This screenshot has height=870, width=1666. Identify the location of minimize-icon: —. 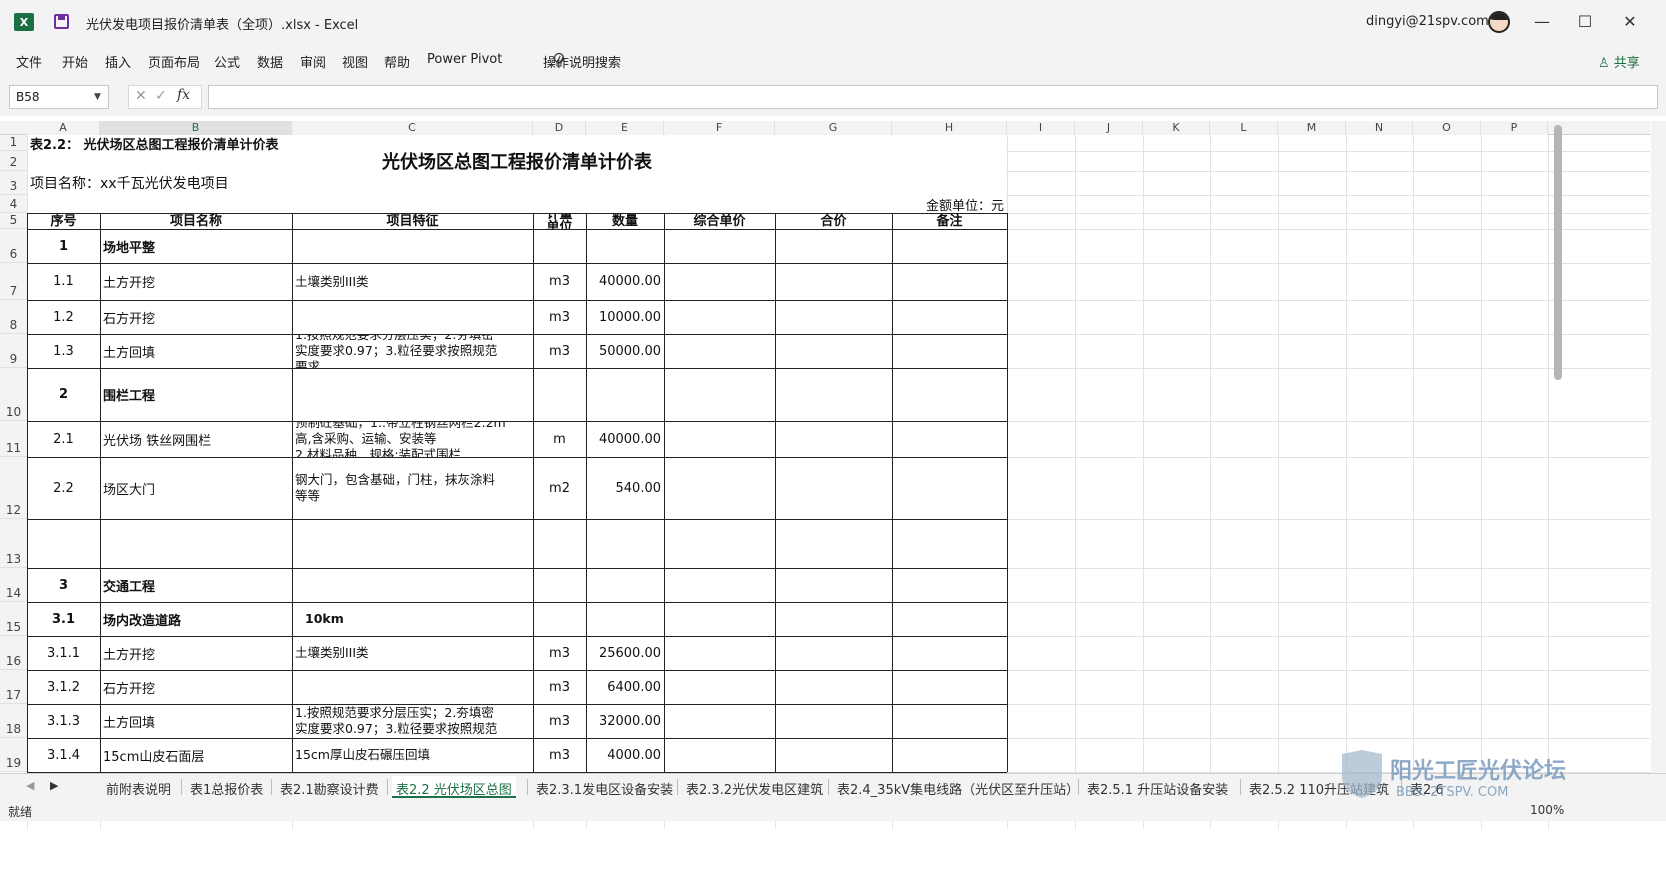
(1542, 22).